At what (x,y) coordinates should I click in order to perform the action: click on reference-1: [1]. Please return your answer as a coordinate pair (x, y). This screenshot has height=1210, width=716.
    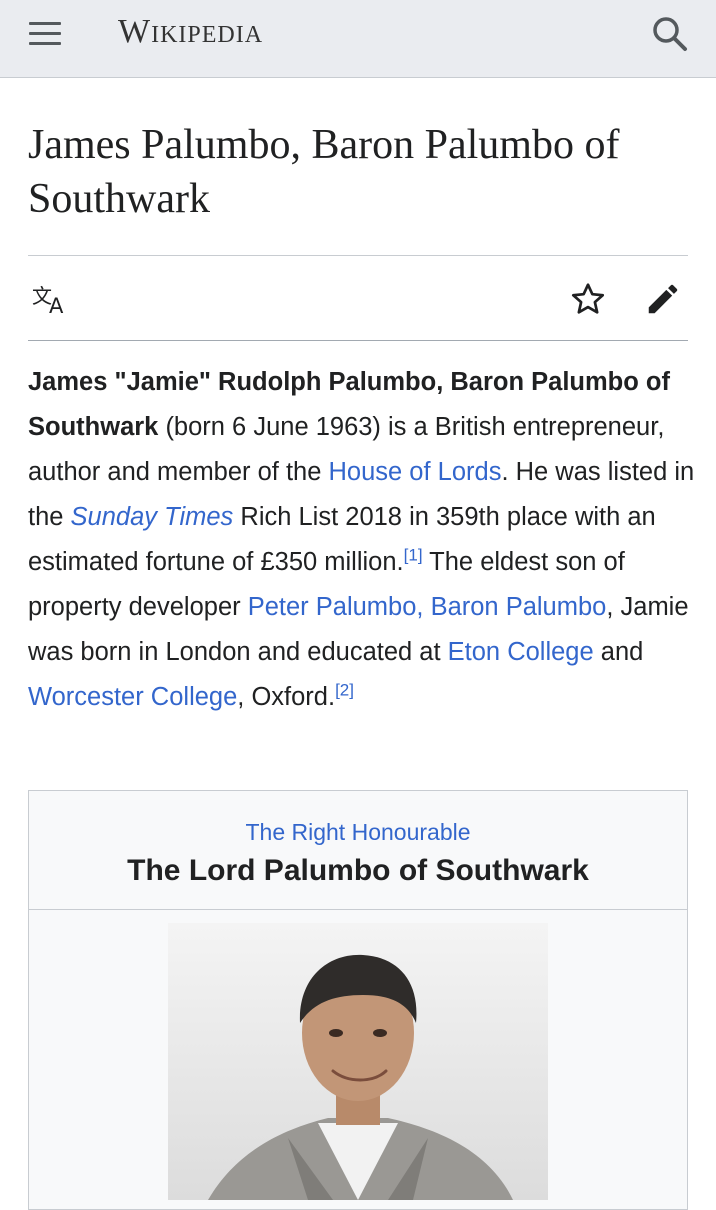
    Looking at the image, I should click on (413, 555).